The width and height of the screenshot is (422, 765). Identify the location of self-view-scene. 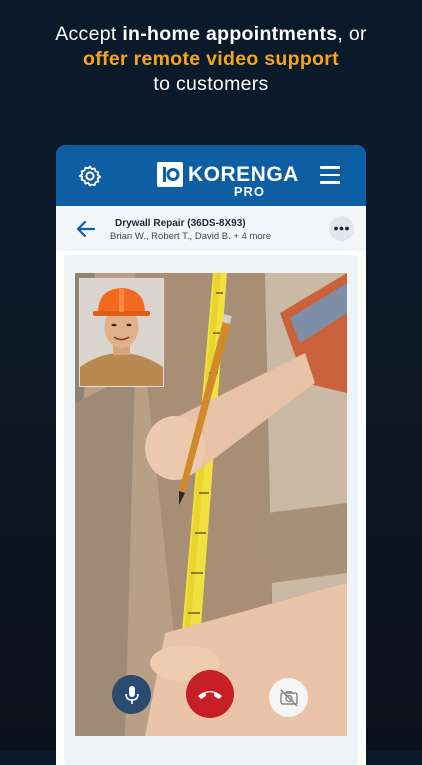
(121, 332).